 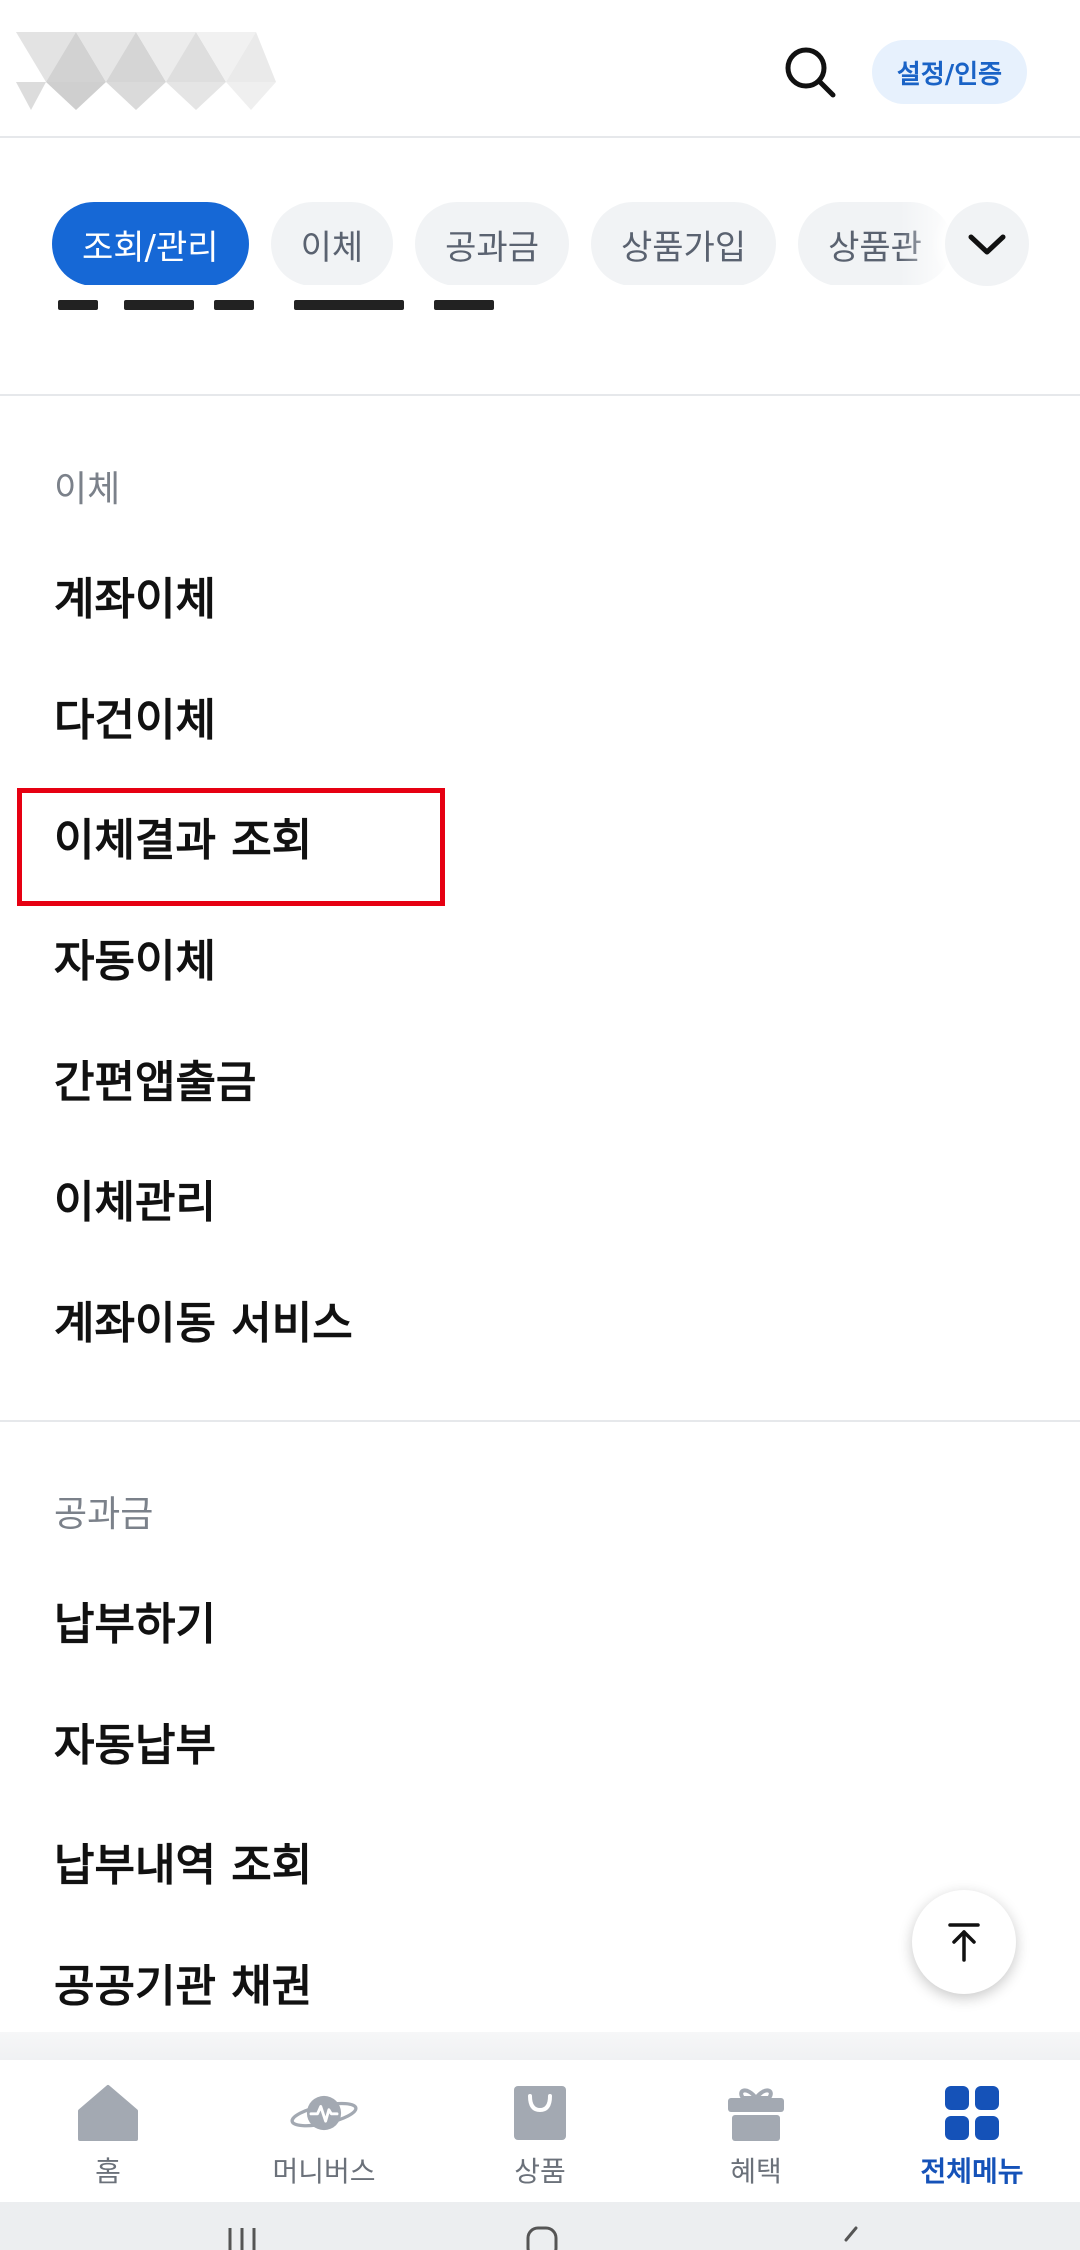 I want to click on category-chip-bar: 조회/관리 이체 공과금 상품가입 상품관, so click(x=540, y=212).